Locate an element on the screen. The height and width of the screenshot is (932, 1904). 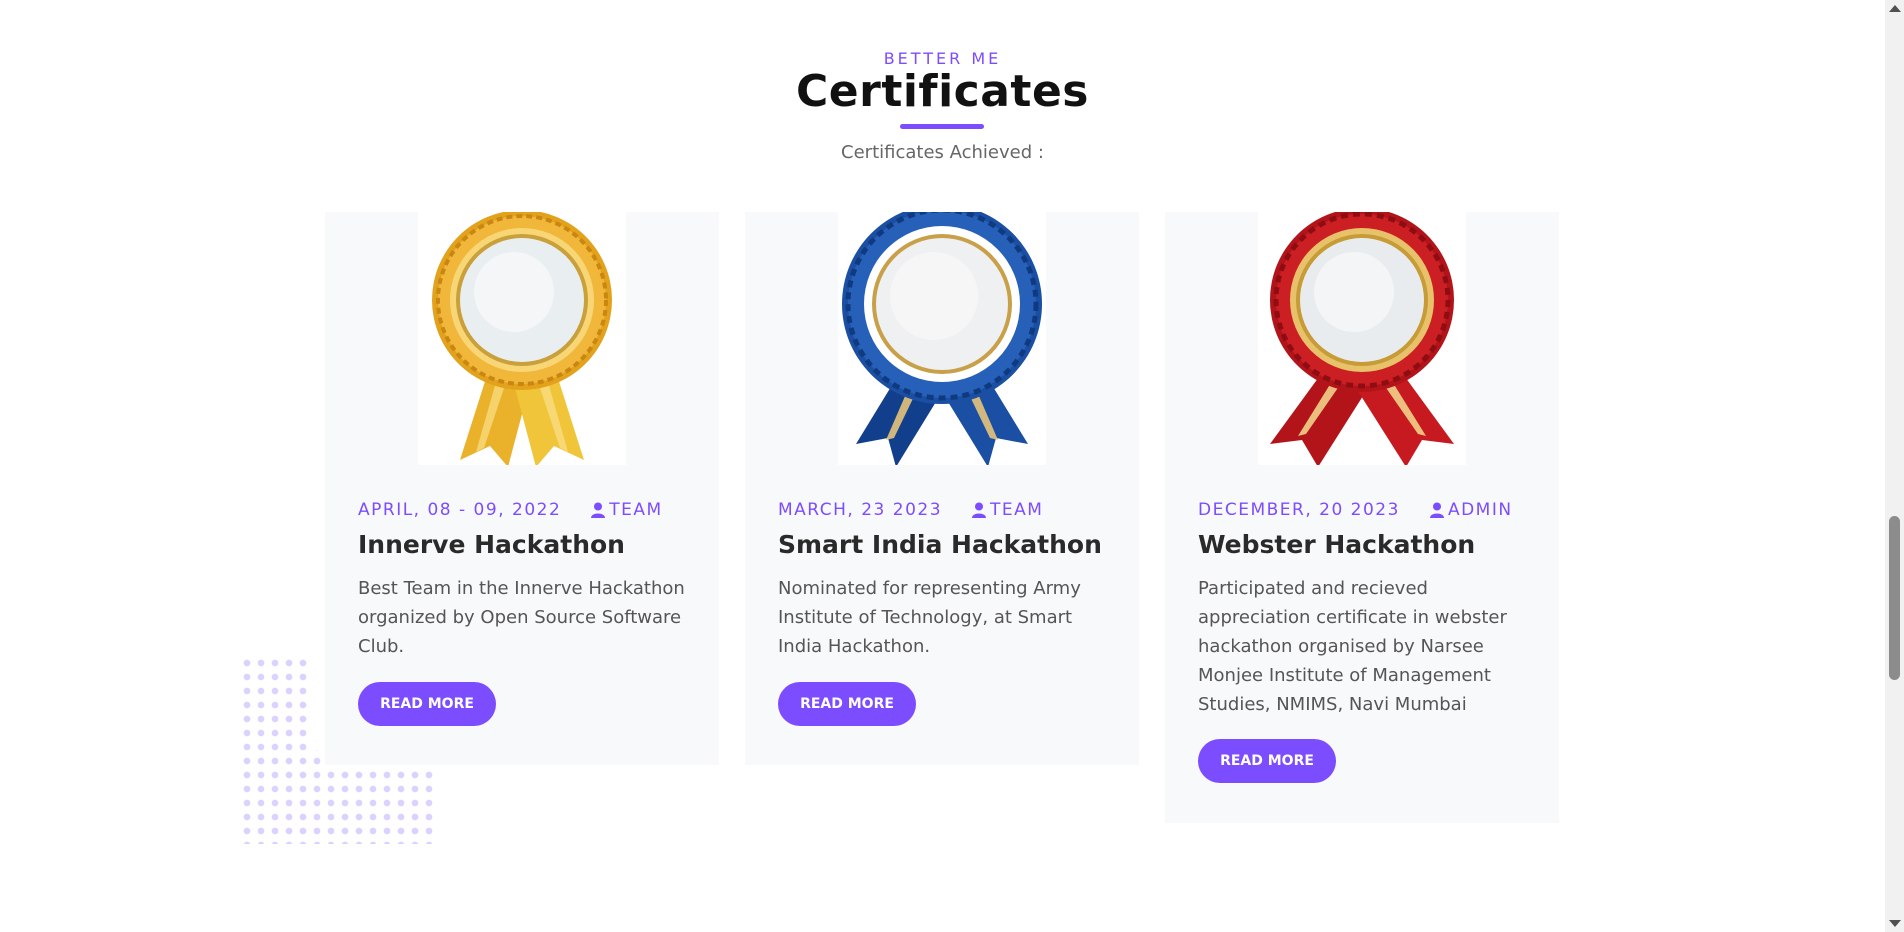
card-author: ADMIN is located at coordinates (1471, 510).